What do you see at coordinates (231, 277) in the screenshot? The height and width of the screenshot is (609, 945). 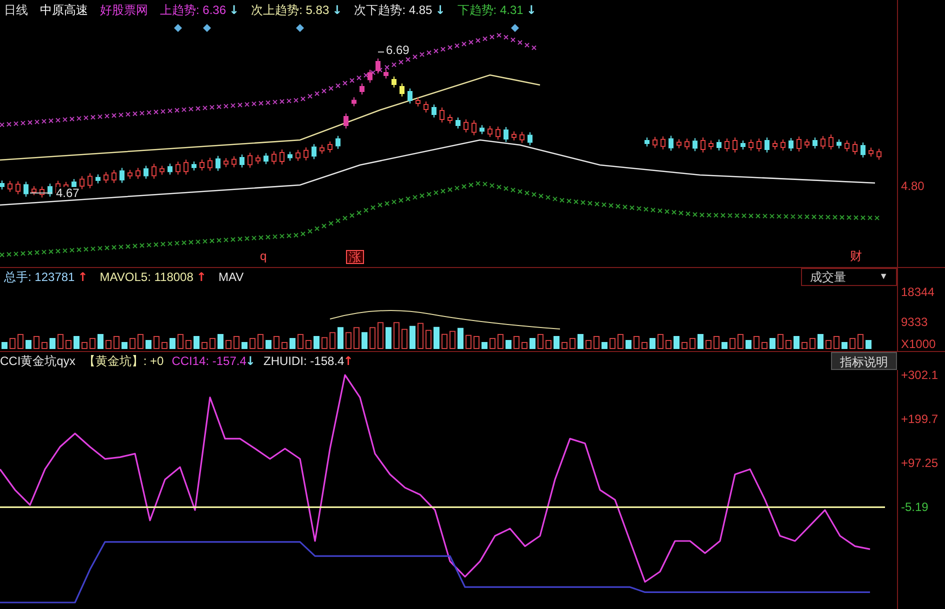 I see `legend-text: MAV` at bounding box center [231, 277].